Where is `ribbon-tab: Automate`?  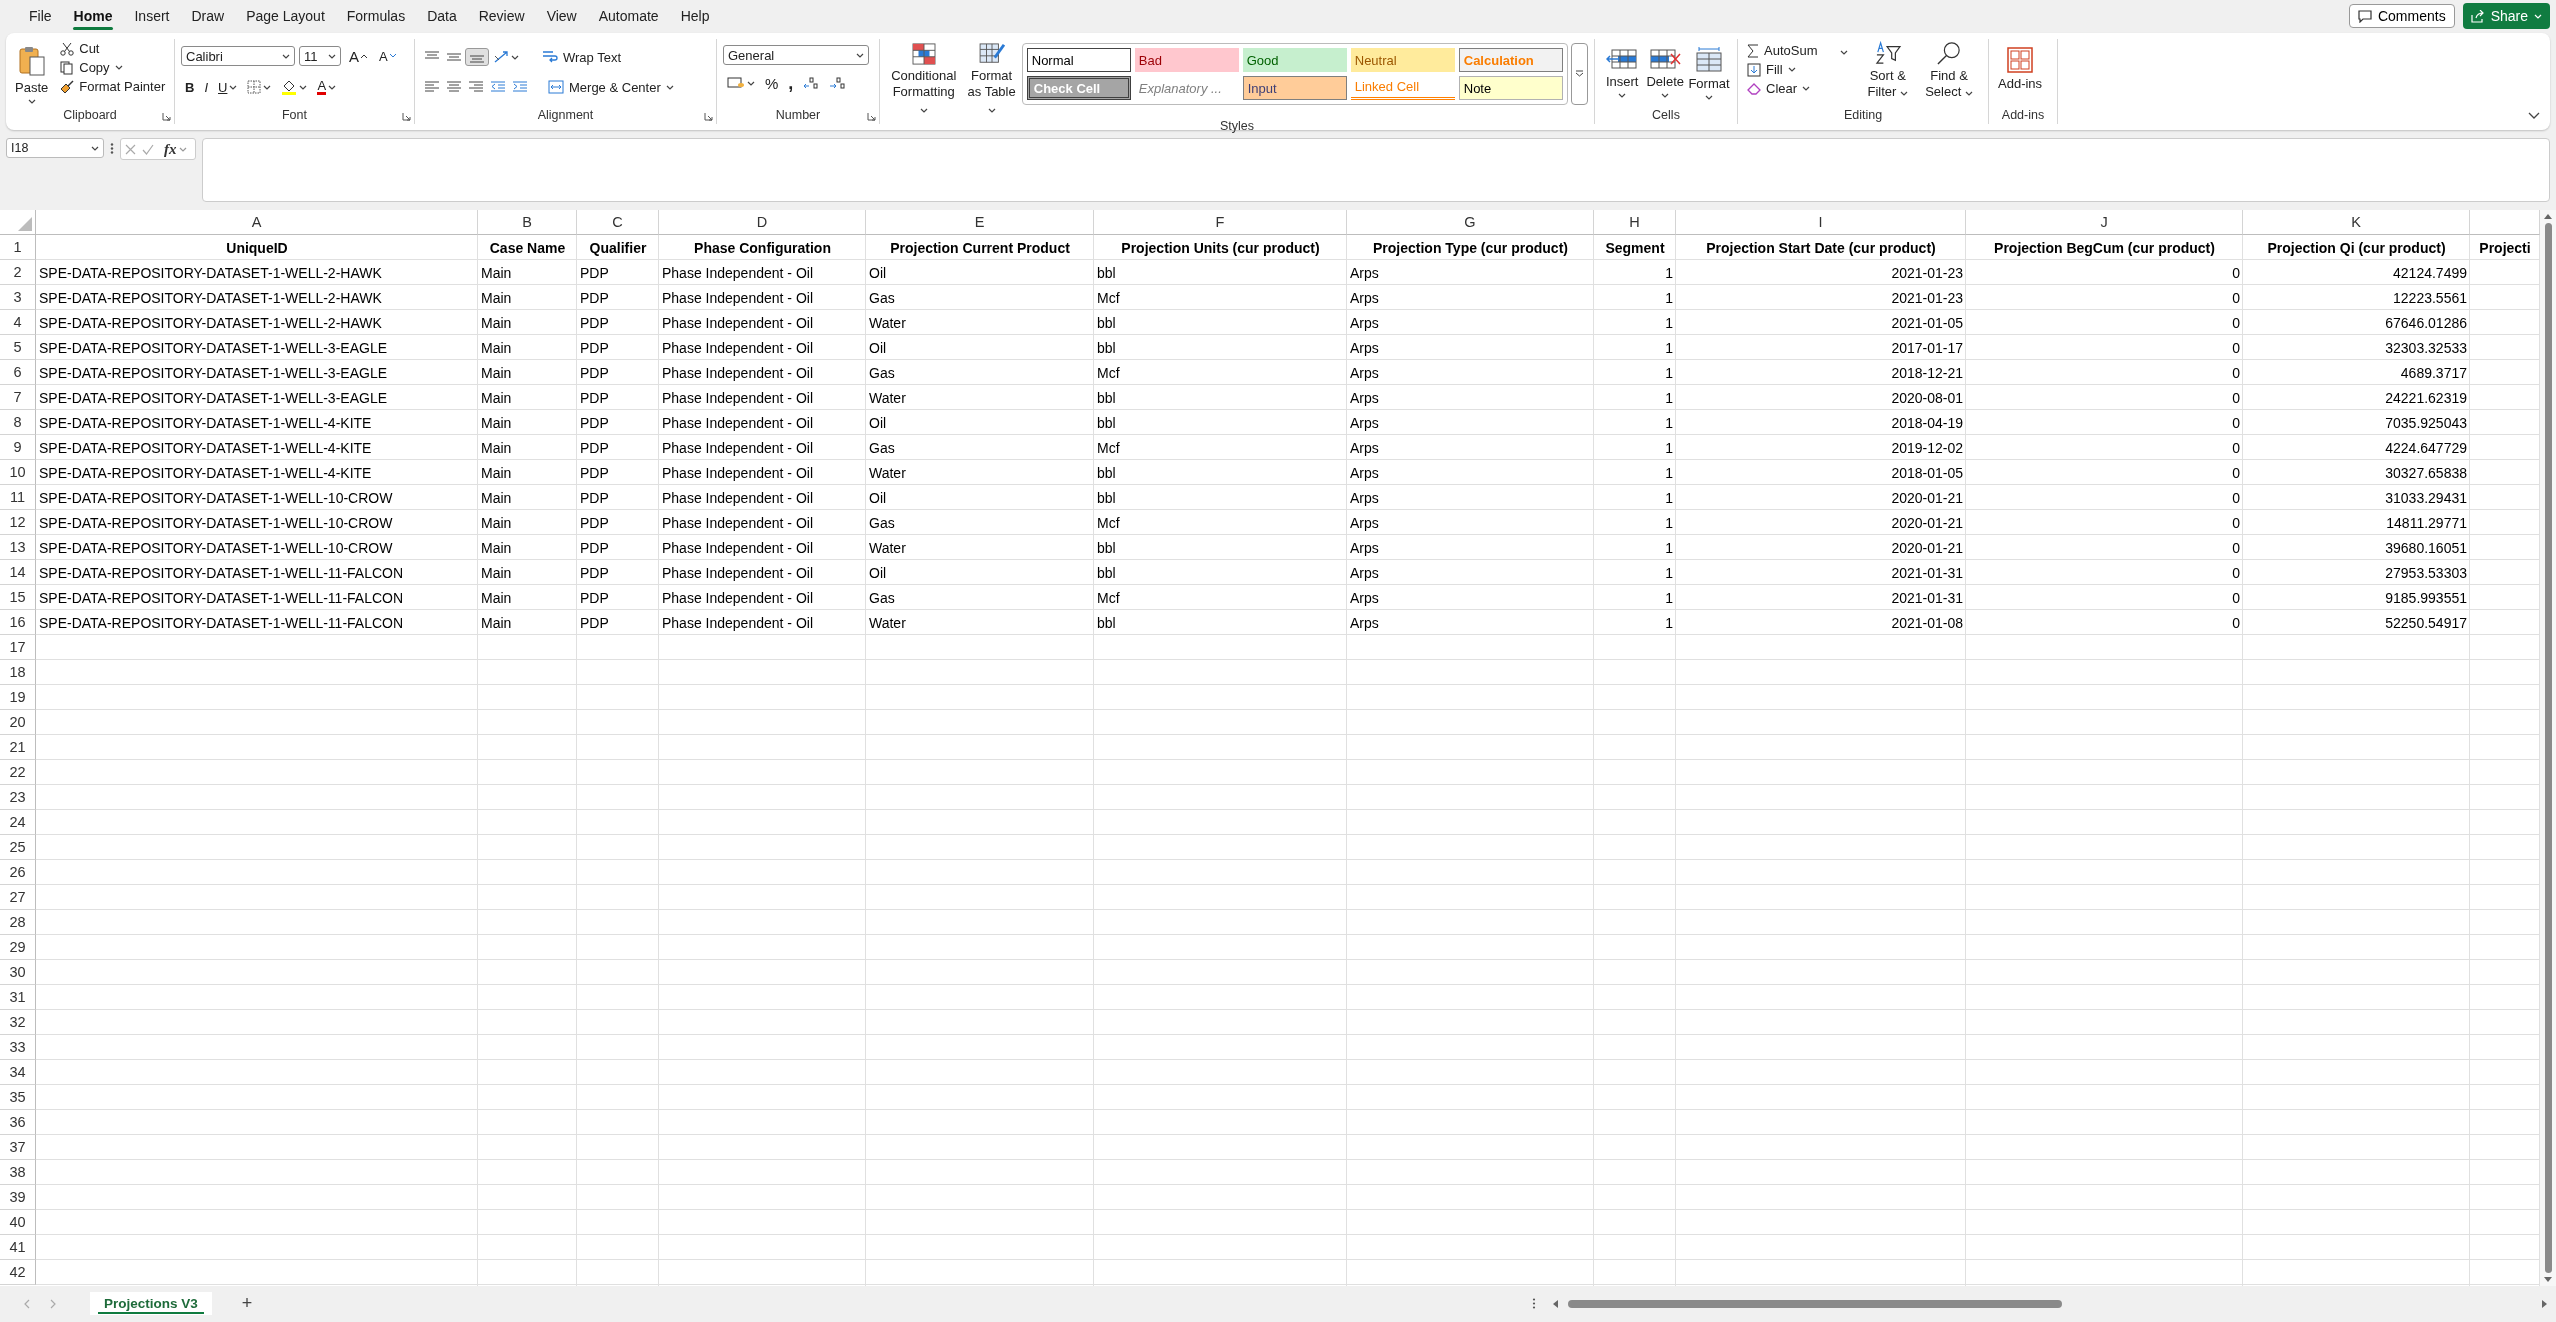
ribbon-tab: Automate is located at coordinates (628, 16).